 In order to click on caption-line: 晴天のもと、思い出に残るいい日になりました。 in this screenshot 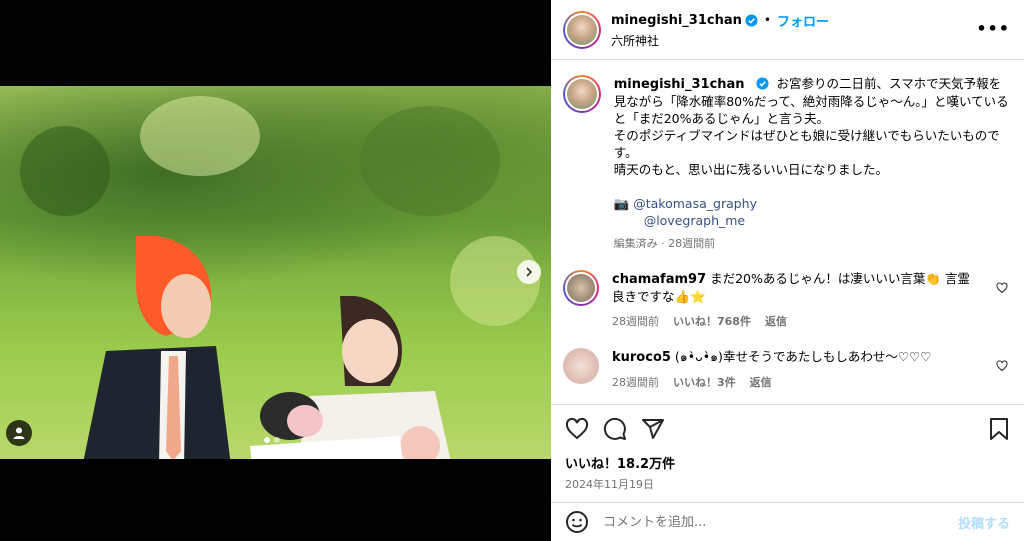, I will do `click(750, 169)`.